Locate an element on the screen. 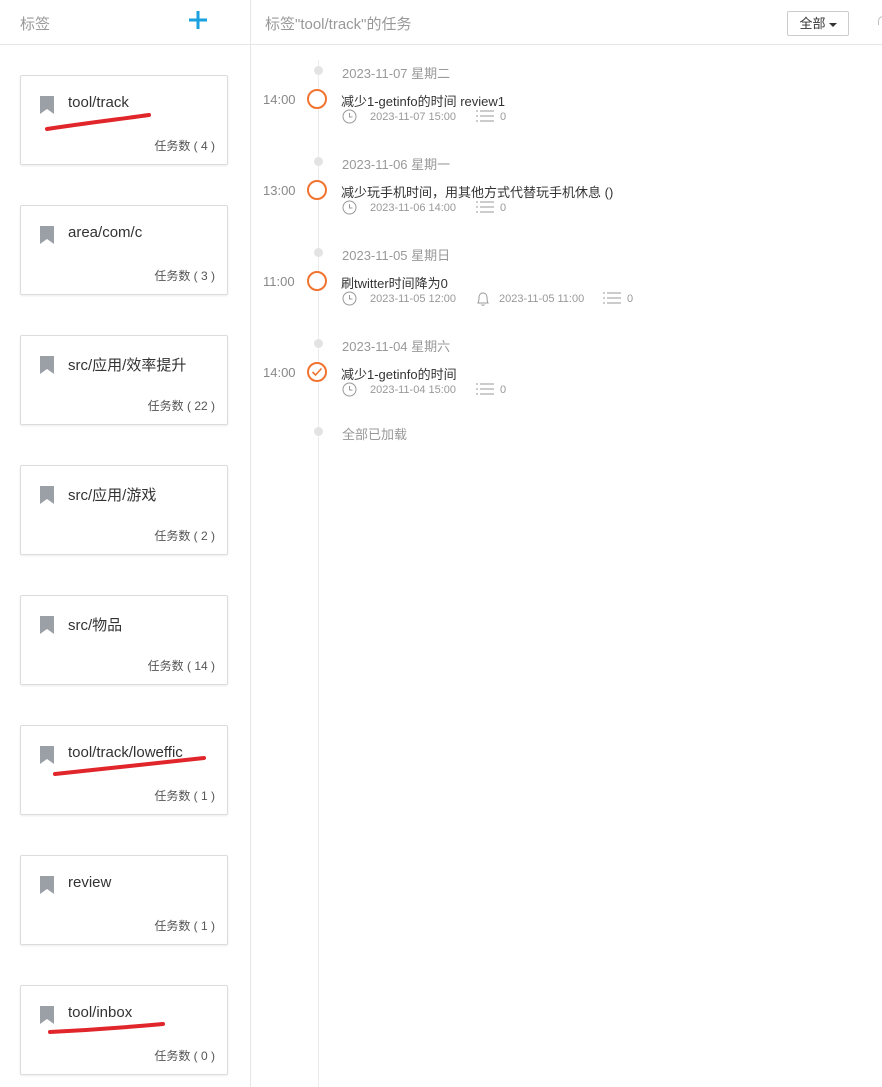  add-tag-button is located at coordinates (198, 20).